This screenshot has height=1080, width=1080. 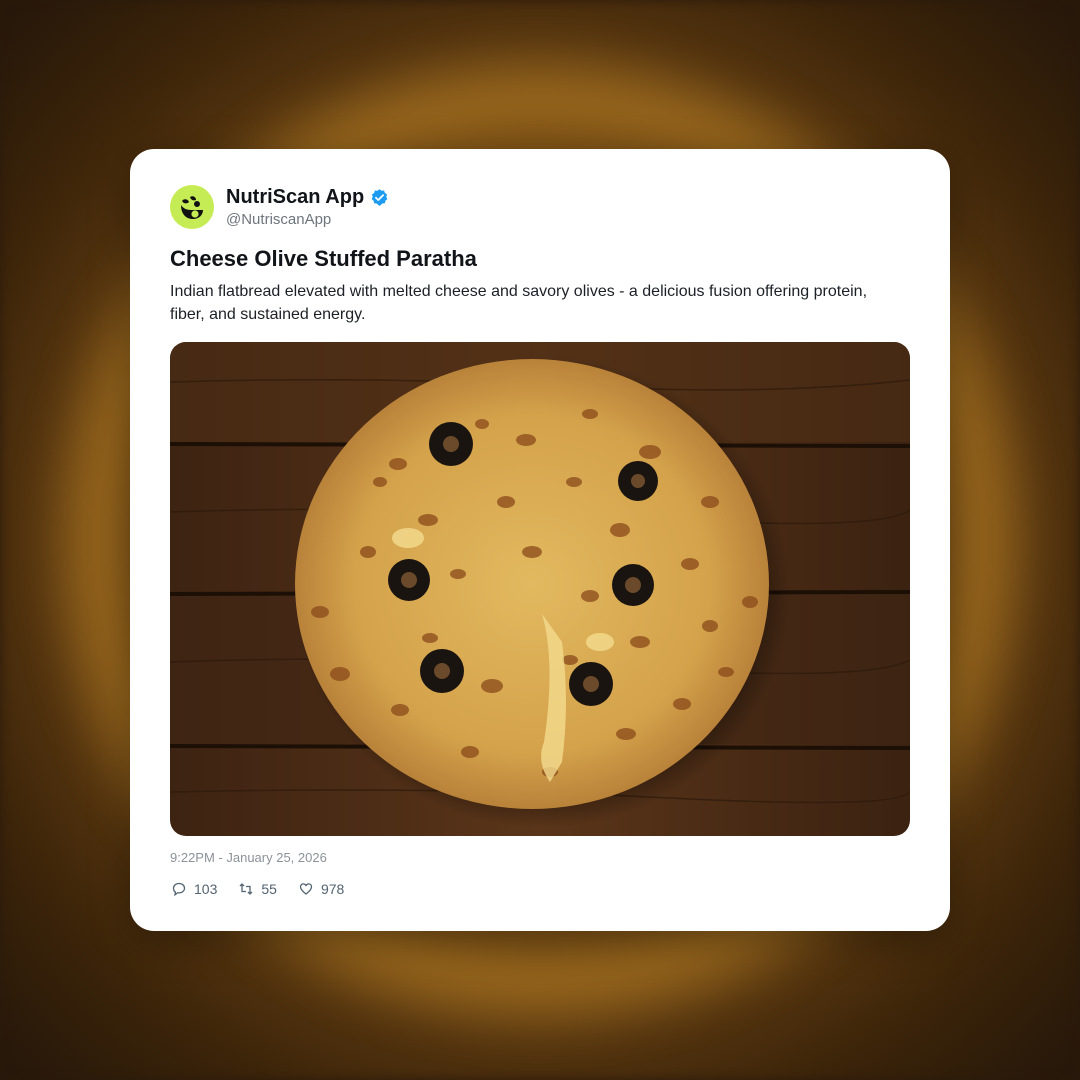 What do you see at coordinates (306, 889) in the screenshot?
I see `heart-icon` at bounding box center [306, 889].